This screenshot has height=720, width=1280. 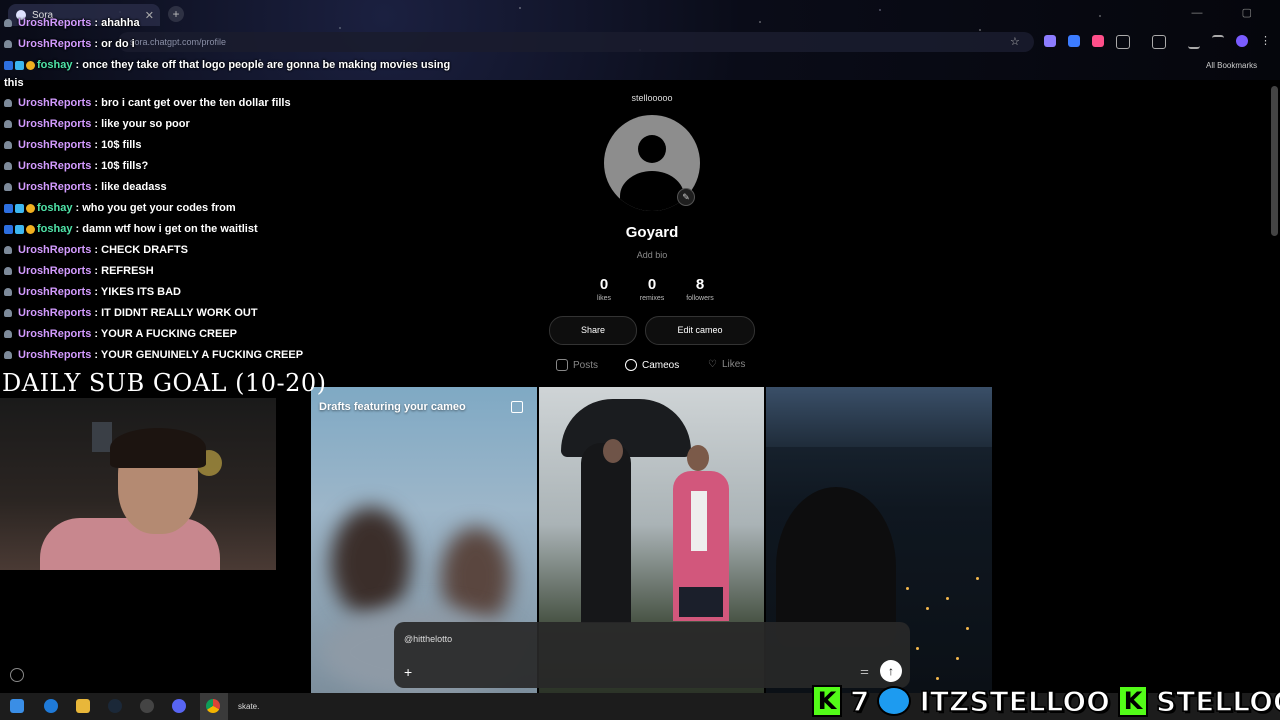 What do you see at coordinates (176, 14) in the screenshot?
I see `new-tab-button: +` at bounding box center [176, 14].